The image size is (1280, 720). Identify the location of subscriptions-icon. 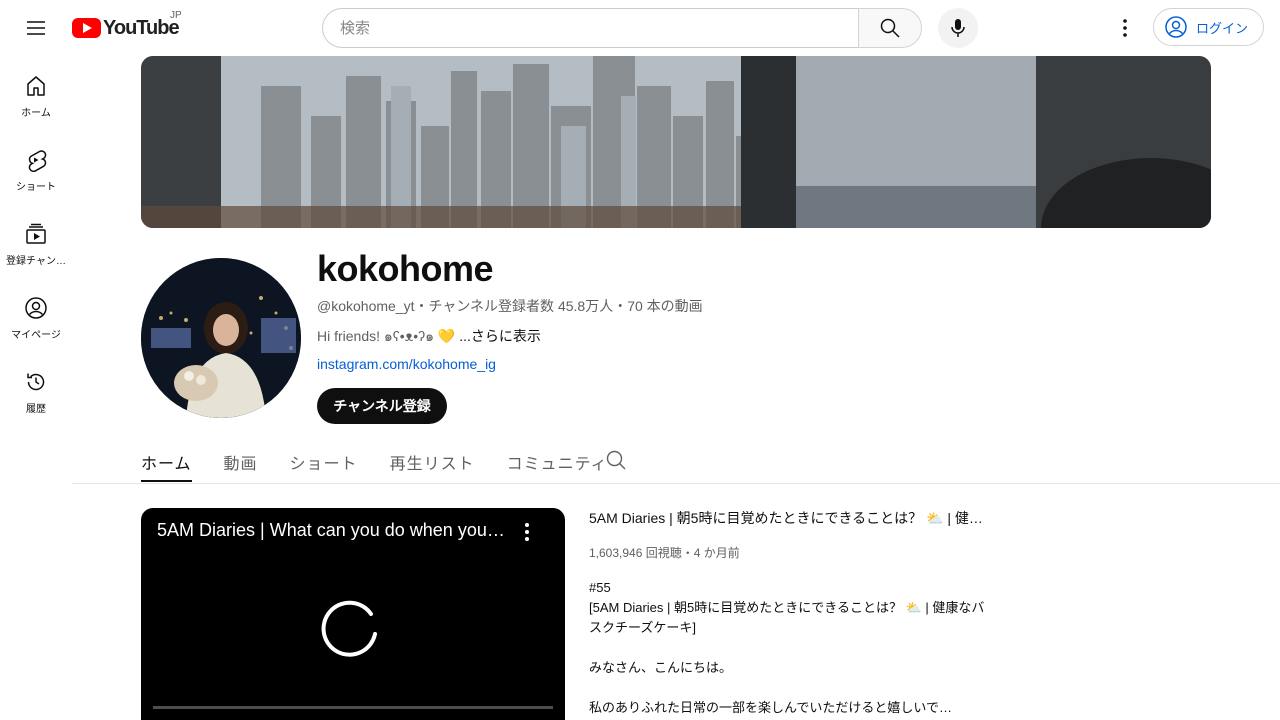
(36, 233).